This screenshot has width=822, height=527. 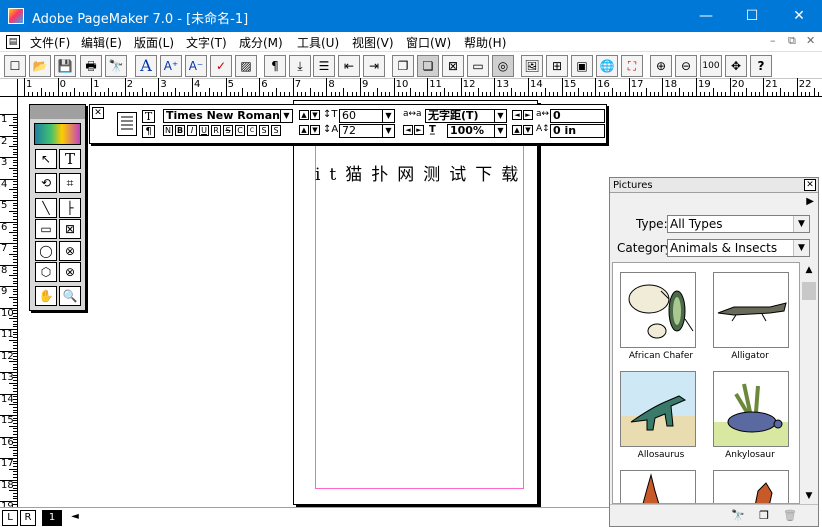 I want to click on character-mode-button: T, so click(x=148, y=116).